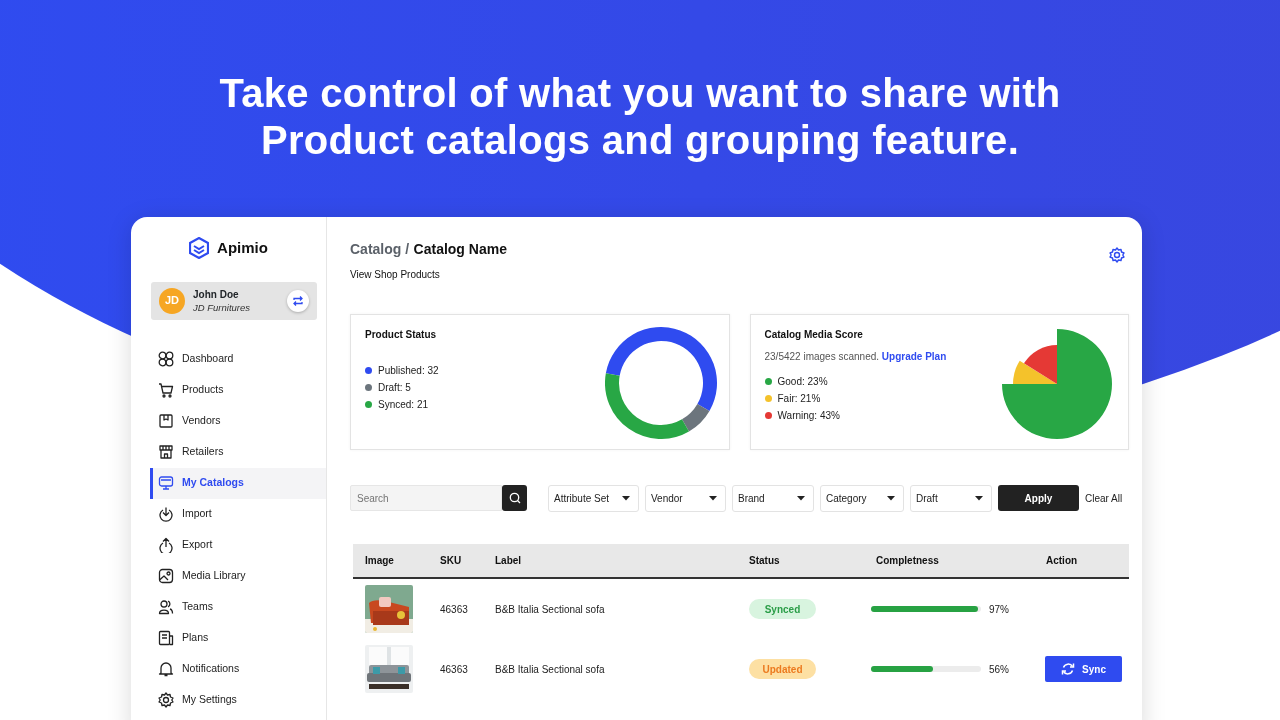  What do you see at coordinates (802, 382) in the screenshot?
I see `legend-label: Good: 23%` at bounding box center [802, 382].